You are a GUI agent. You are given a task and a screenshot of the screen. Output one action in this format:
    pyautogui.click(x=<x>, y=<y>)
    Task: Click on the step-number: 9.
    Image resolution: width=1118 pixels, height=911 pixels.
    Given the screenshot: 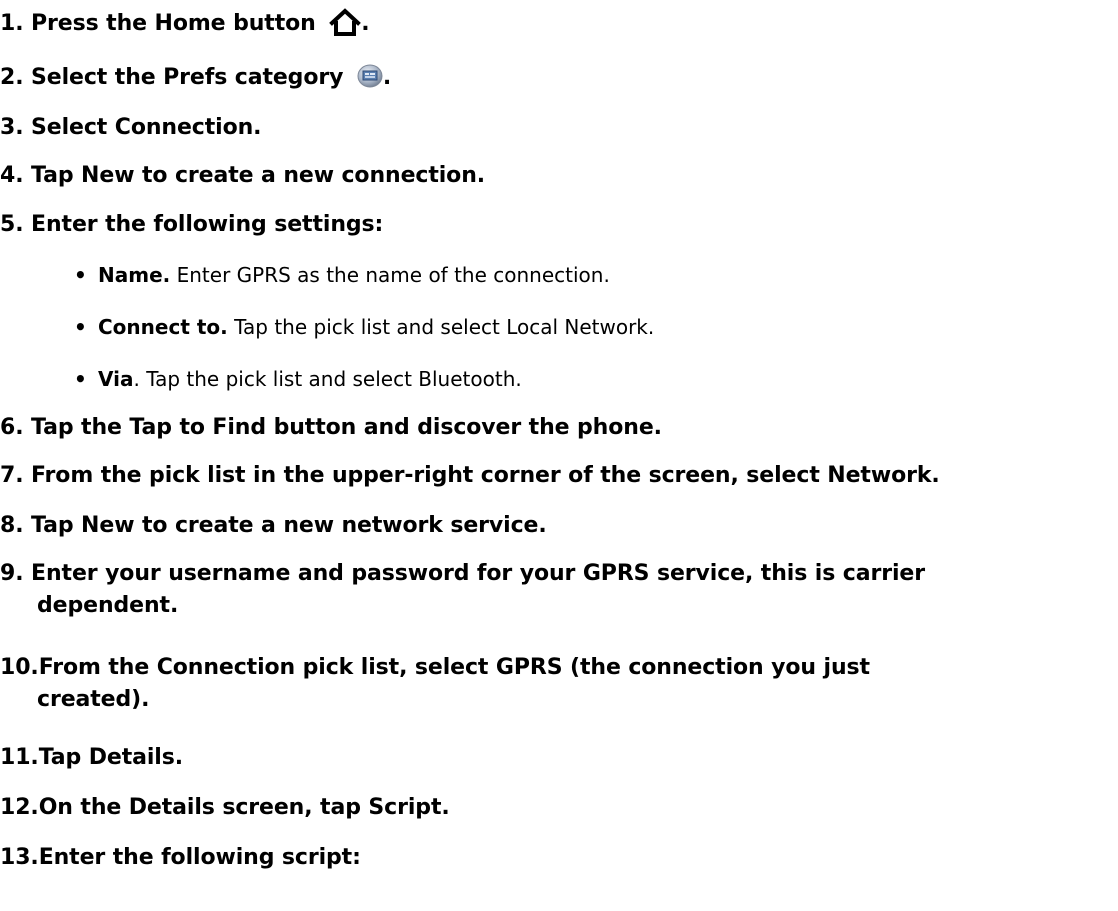 What is the action you would take?
    pyautogui.click(x=12, y=573)
    